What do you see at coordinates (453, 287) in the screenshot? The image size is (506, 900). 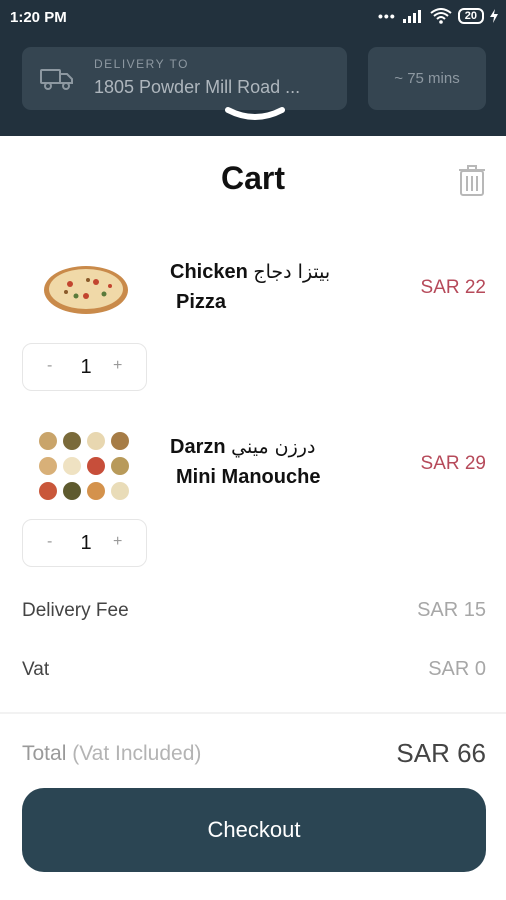 I see `item-price: SAR 22` at bounding box center [453, 287].